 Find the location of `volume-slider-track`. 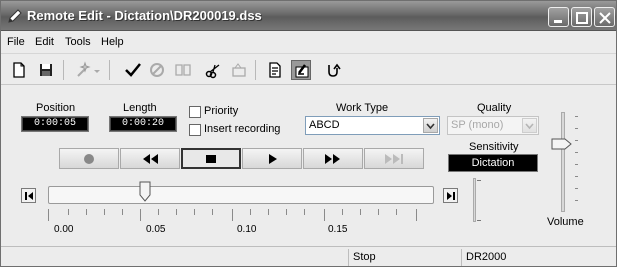

volume-slider-track is located at coordinates (563, 162).